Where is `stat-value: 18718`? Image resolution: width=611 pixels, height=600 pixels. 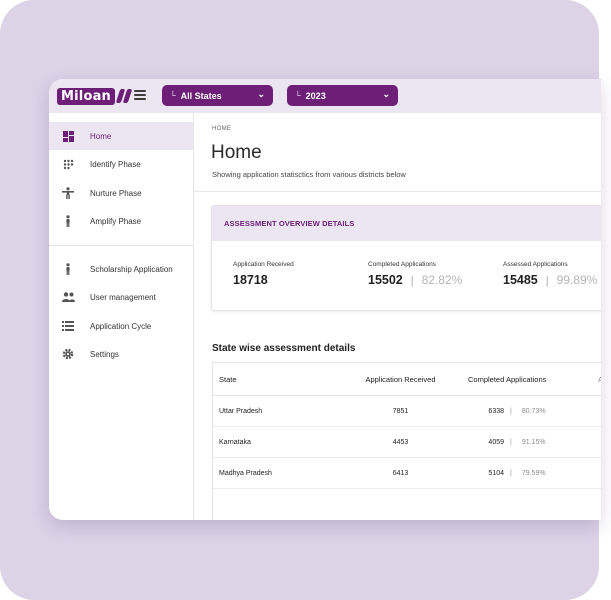
stat-value: 18718 is located at coordinates (250, 280).